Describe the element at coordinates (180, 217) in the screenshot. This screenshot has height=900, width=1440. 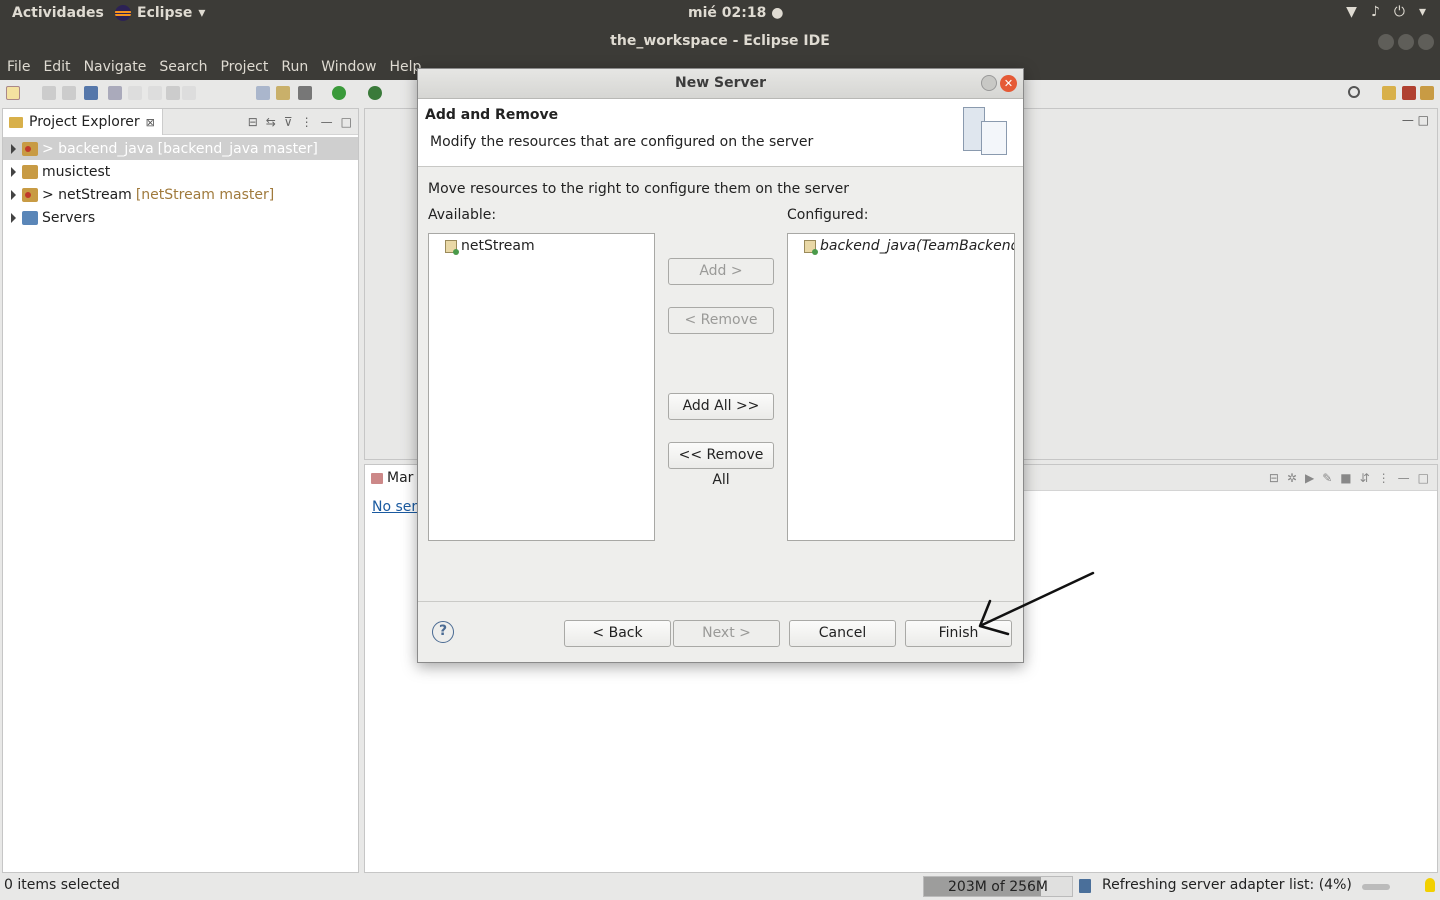
I see `tree-item-servers: Servers` at that location.